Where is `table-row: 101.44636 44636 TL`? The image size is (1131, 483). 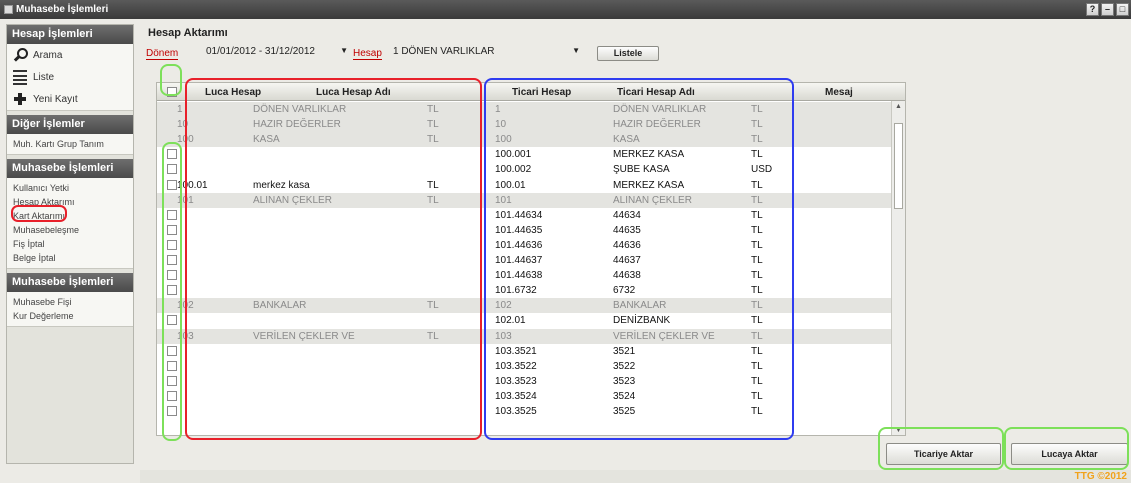 table-row: 101.44636 44636 TL is located at coordinates (525, 245).